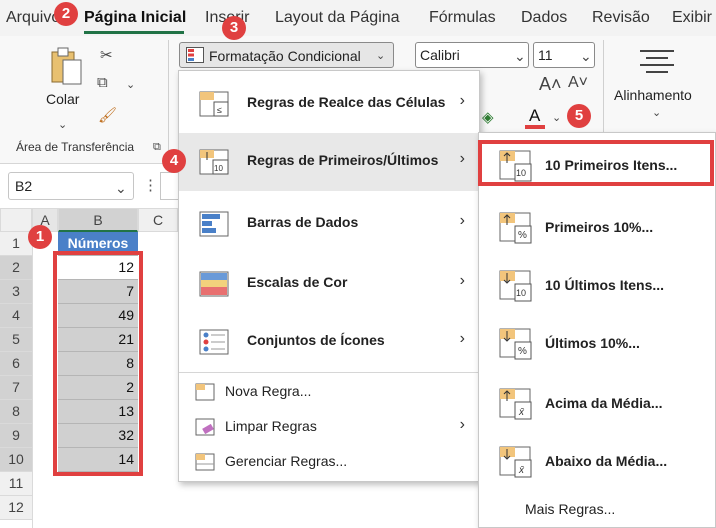  Describe the element at coordinates (157, 147) in the screenshot. I see `dialog-launcher-icon: ⧉` at that location.